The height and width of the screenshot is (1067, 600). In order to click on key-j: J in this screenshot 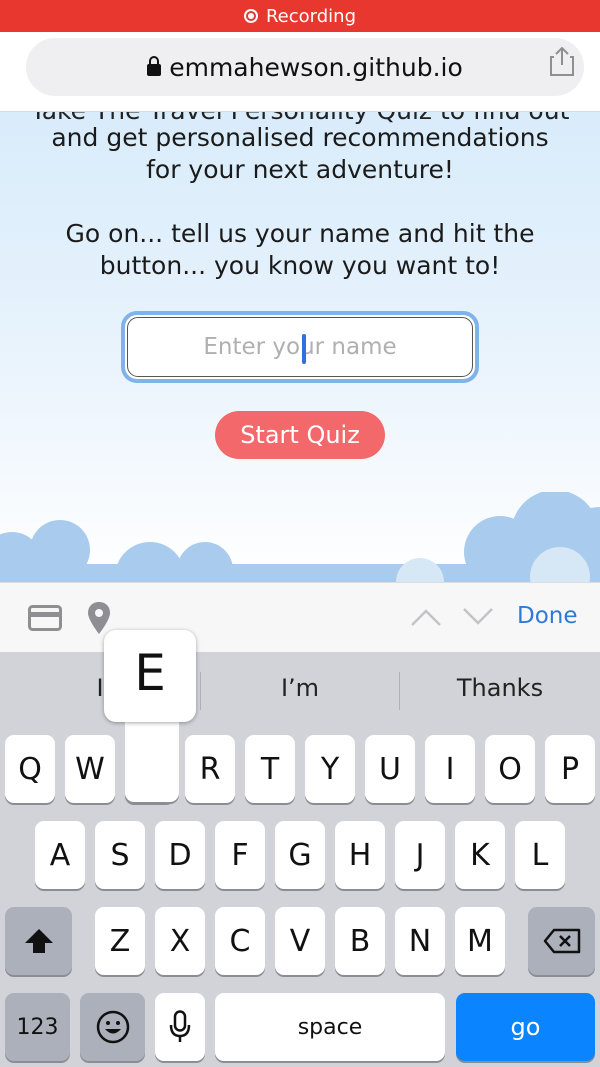, I will do `click(420, 855)`.